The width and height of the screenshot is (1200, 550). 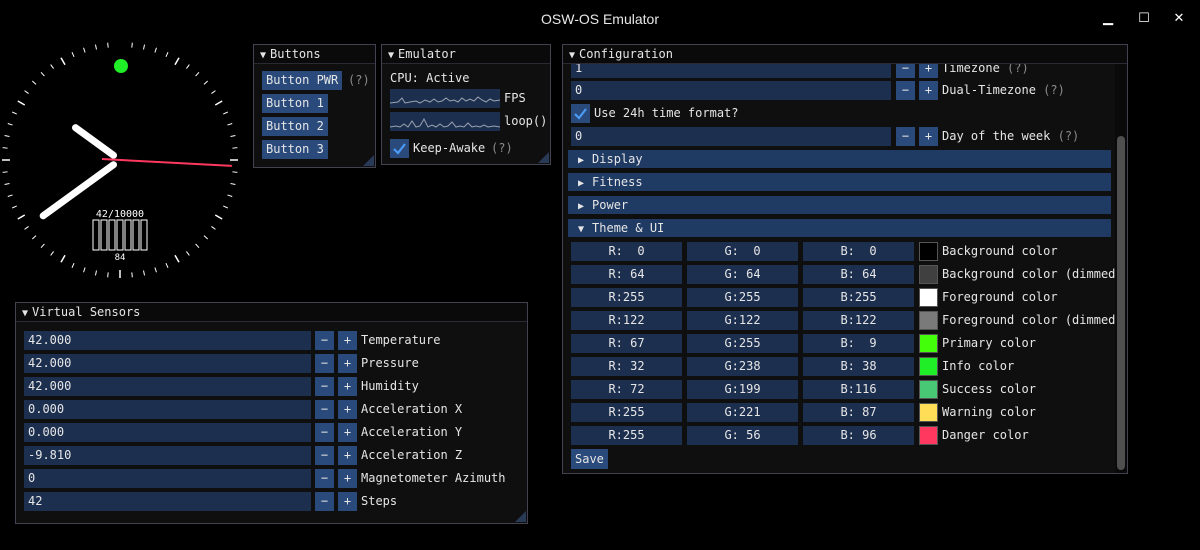 I want to click on color-g-input: G: 64, so click(x=742, y=274).